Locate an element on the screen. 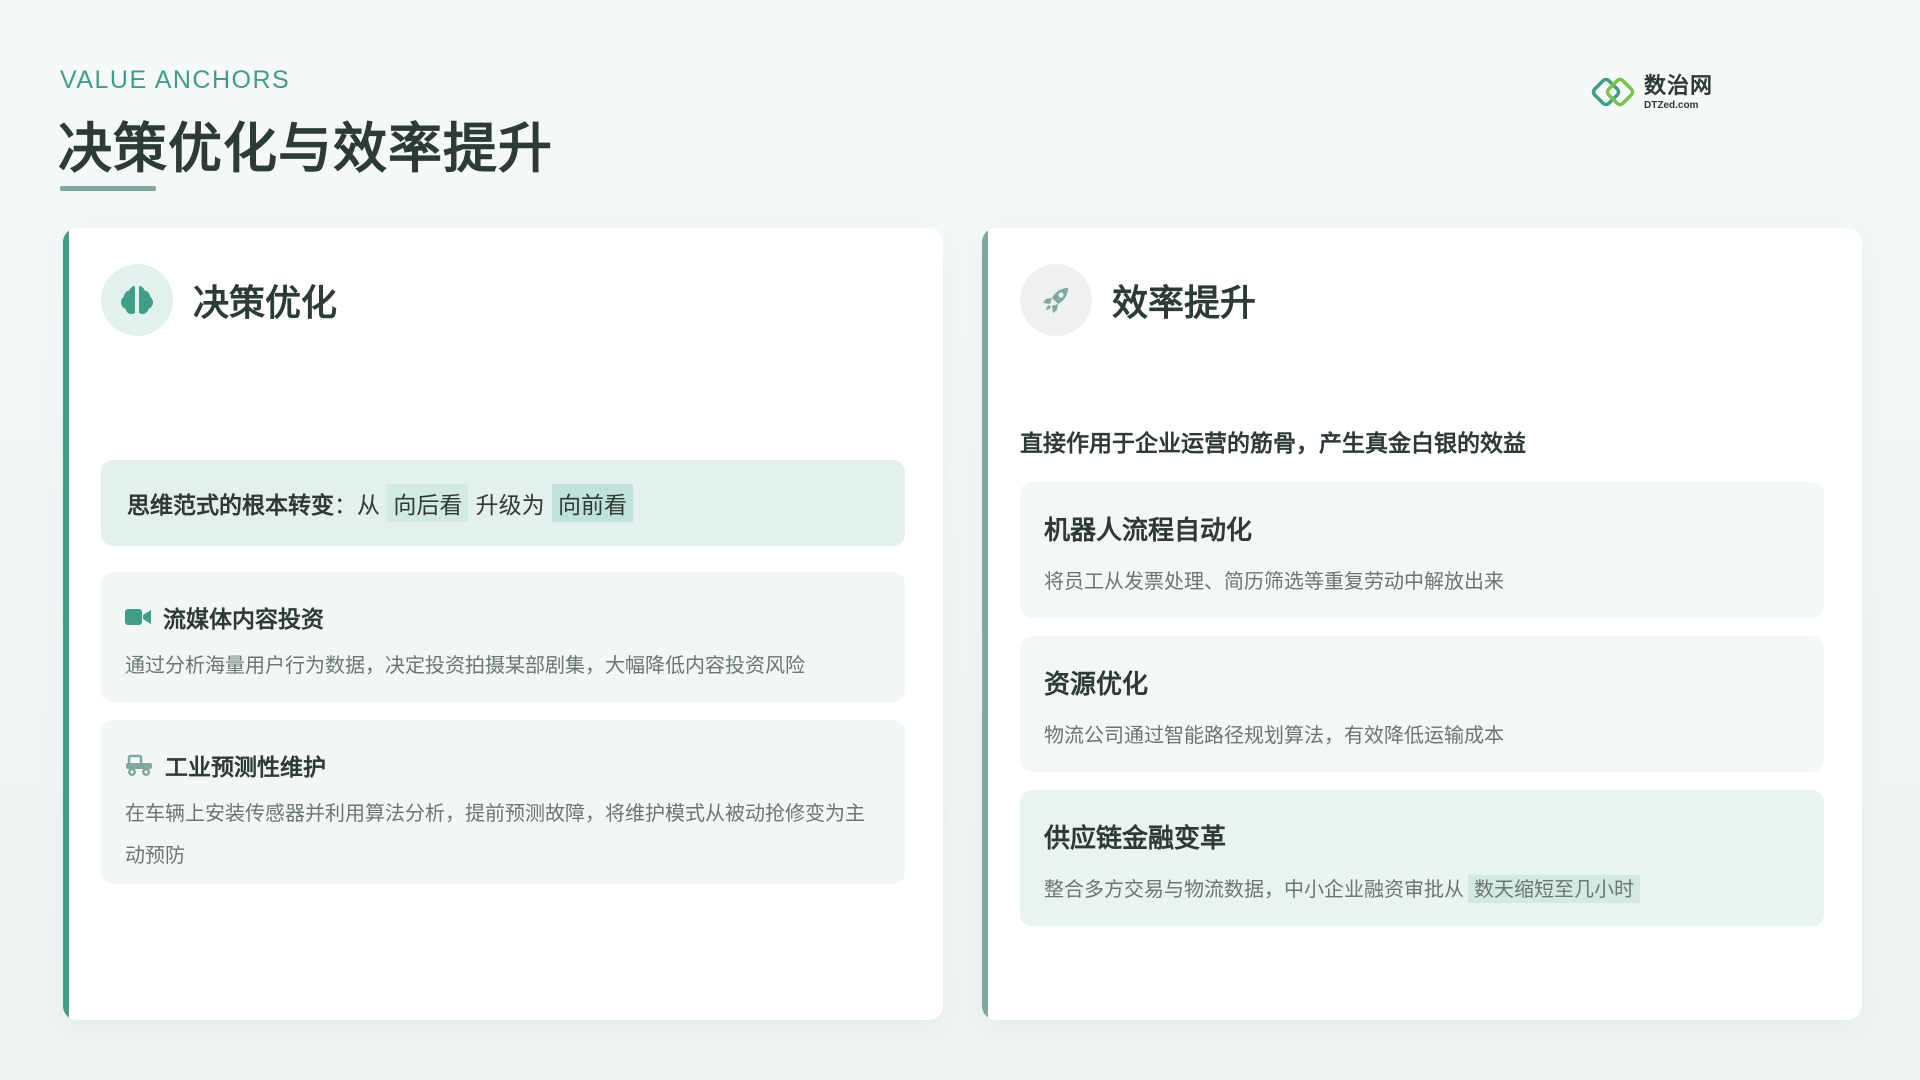  eyebrow-label: VALUE ANCHORS is located at coordinates (175, 80).